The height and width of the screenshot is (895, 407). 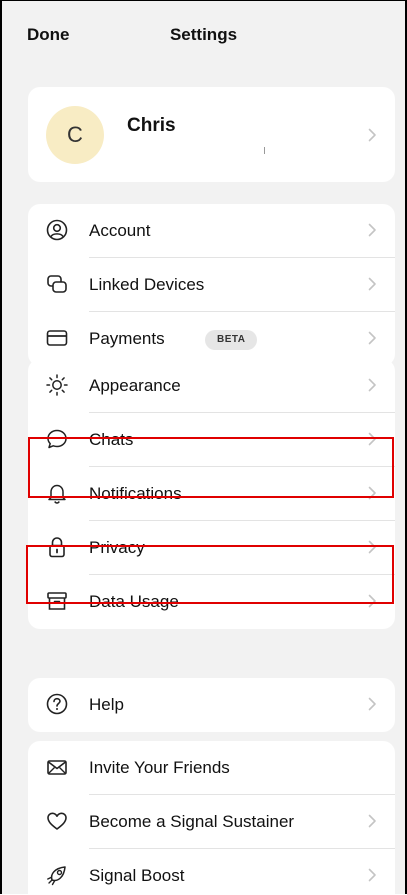 I want to click on settings-row-signal-sustainer: Become a Signal Sustainer, so click(x=211, y=822).